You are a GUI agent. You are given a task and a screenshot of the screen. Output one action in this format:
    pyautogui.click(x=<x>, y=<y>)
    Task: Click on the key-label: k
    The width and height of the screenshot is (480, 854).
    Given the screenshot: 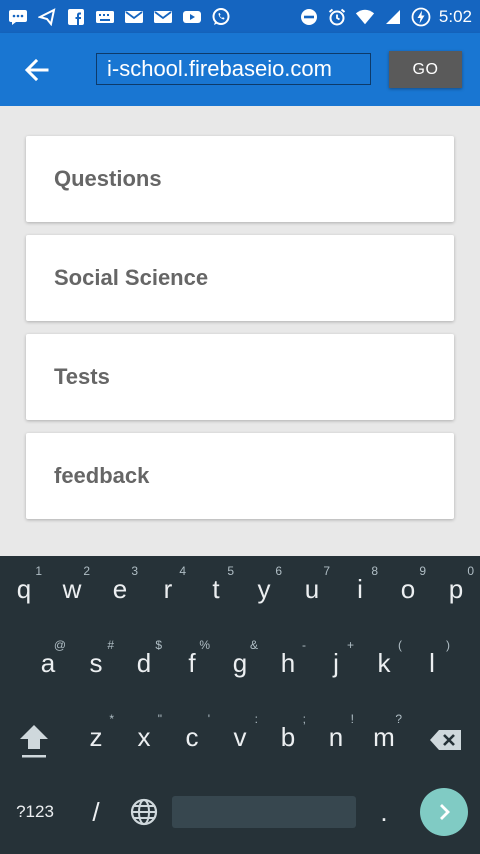 What is the action you would take?
    pyautogui.click(x=384, y=663)
    